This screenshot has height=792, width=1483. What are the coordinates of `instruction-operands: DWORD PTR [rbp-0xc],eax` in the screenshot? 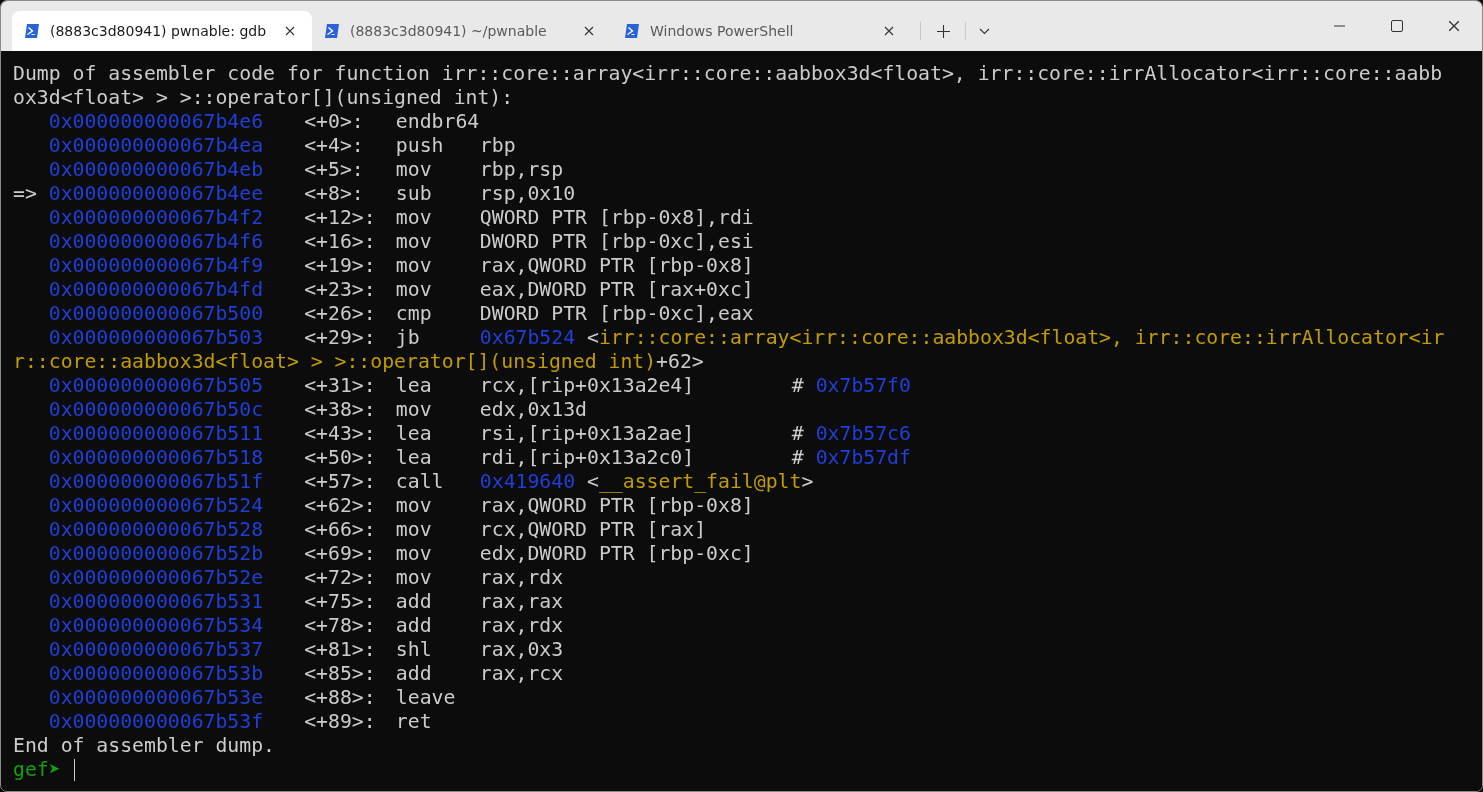 It's located at (616, 313).